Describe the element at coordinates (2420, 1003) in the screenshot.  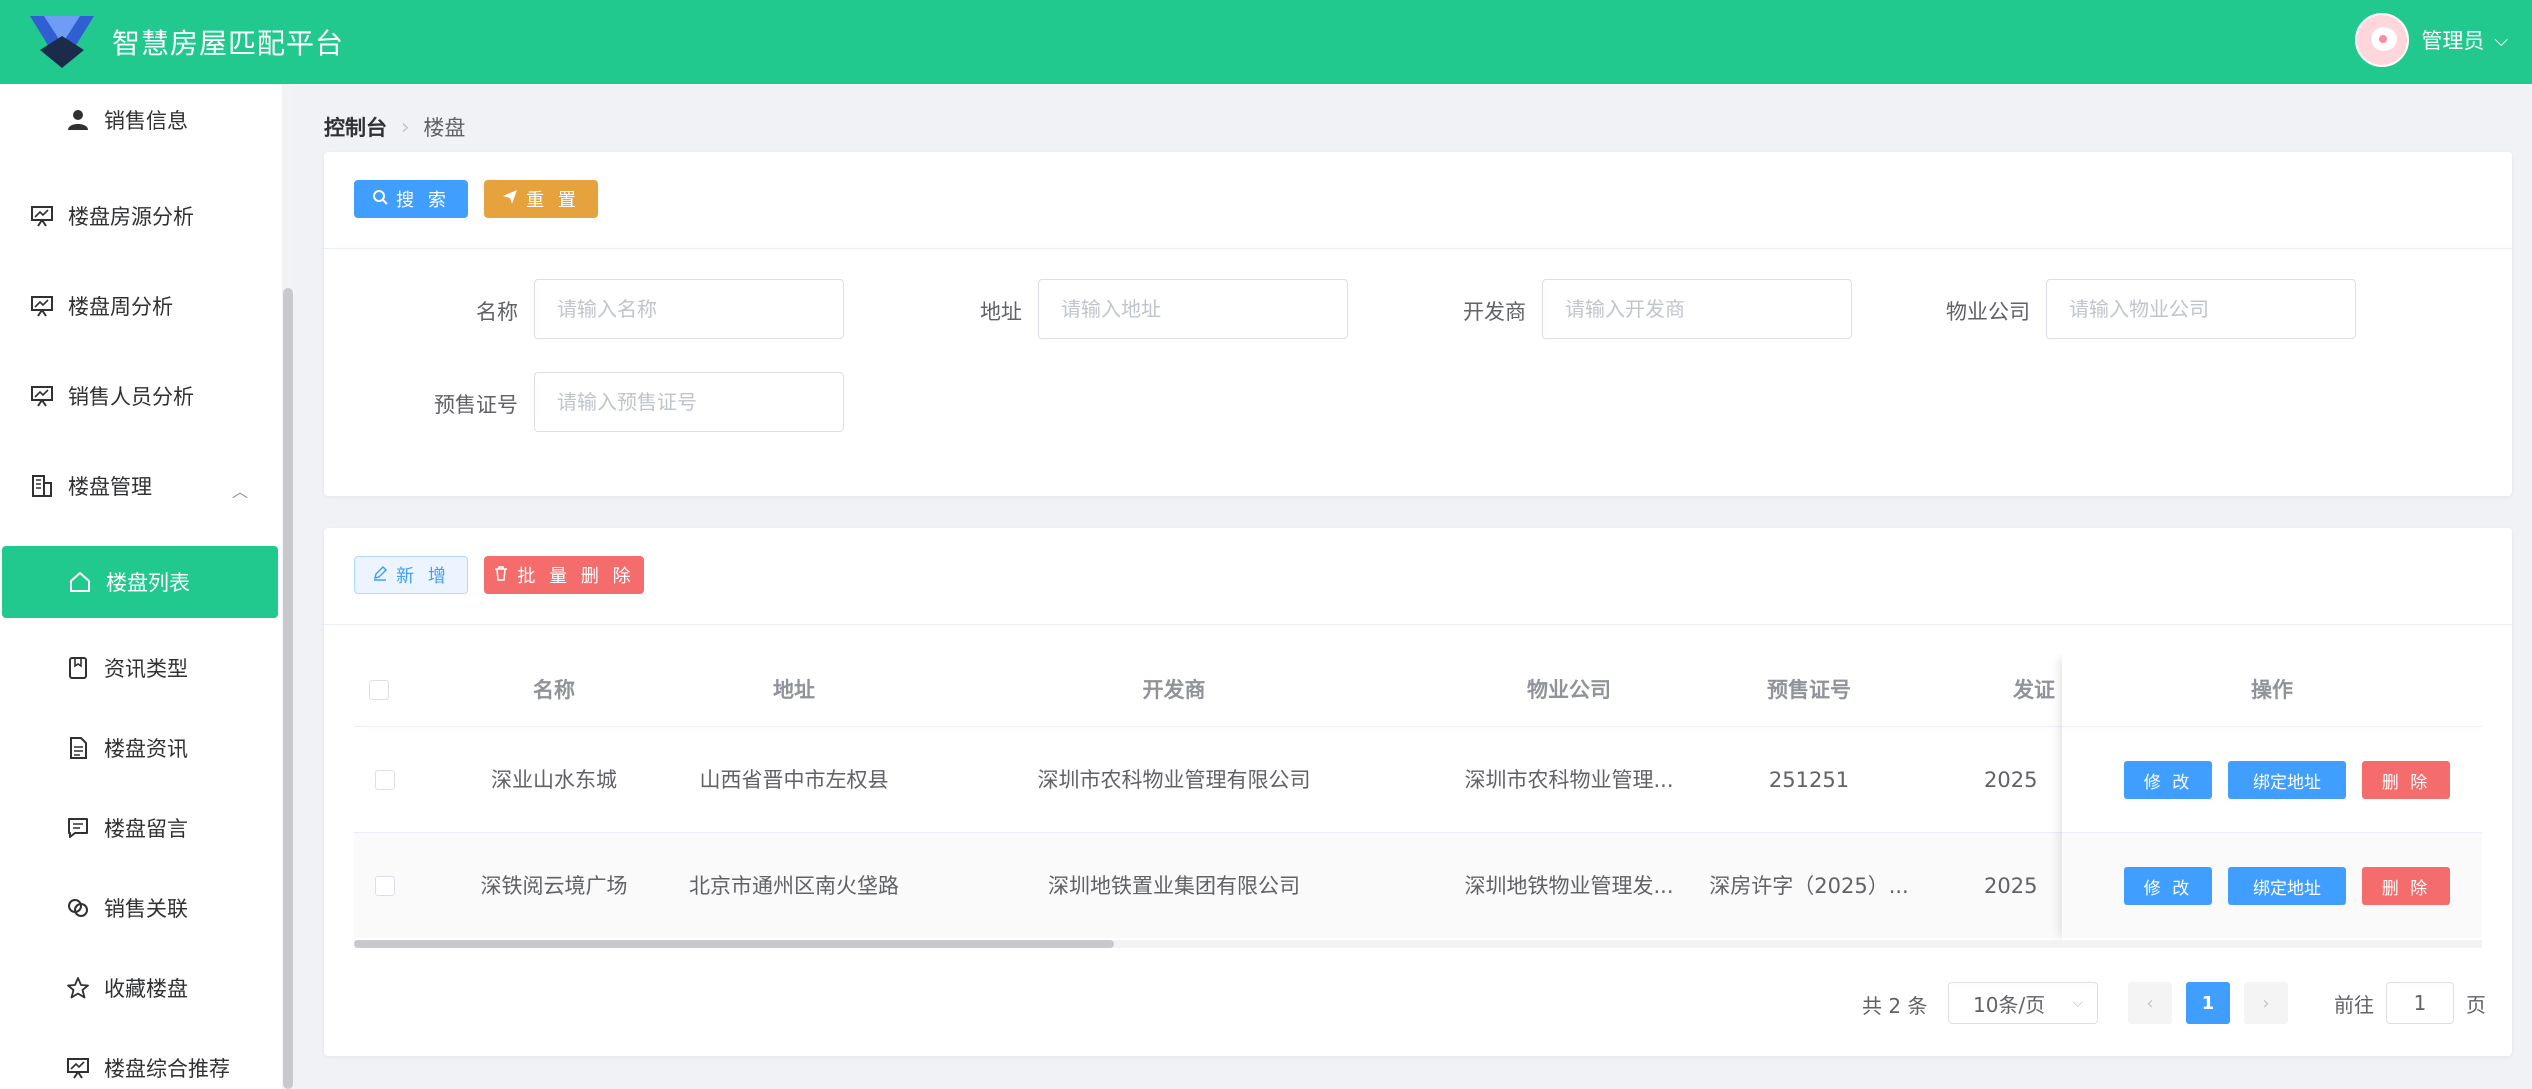
I see `goto-page-input` at that location.